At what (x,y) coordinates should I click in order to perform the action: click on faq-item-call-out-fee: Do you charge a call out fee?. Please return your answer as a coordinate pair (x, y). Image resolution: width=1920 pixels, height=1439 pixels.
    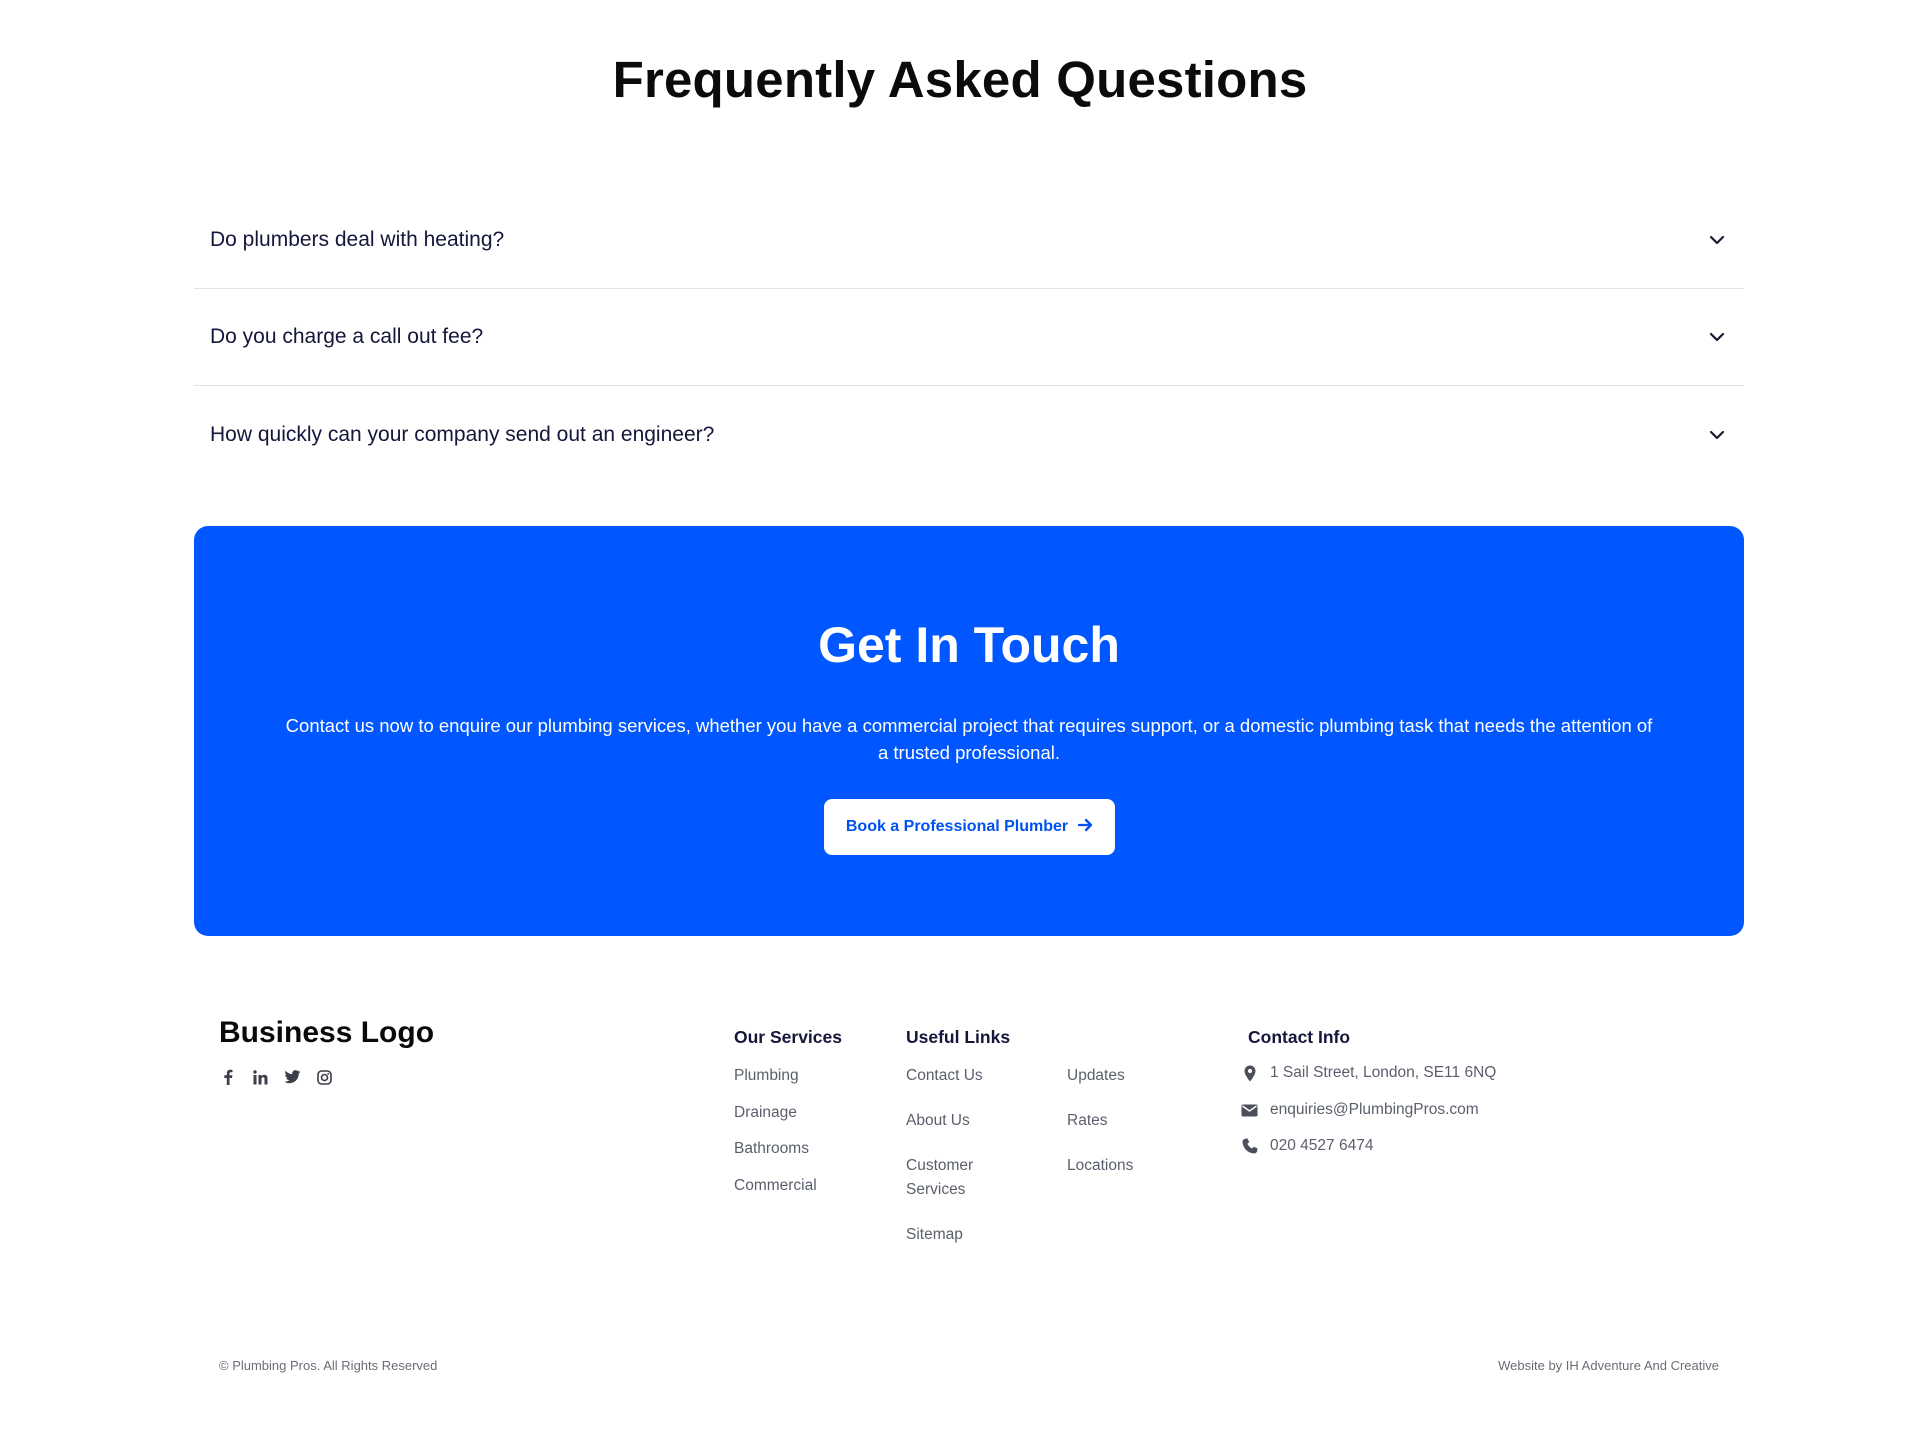
    Looking at the image, I should click on (969, 337).